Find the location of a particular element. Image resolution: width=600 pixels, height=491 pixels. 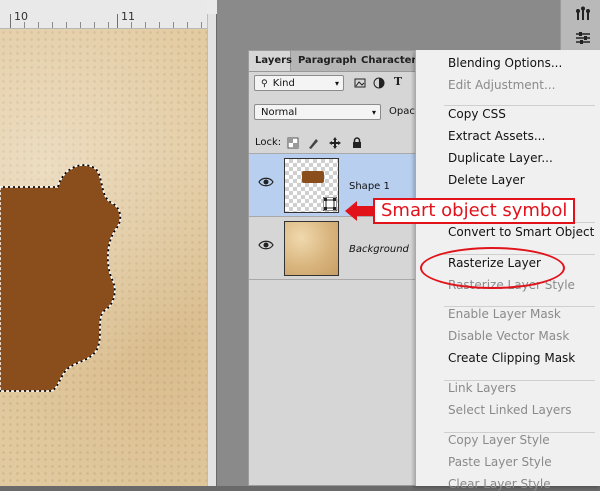

blend-mode-select: Normal ▾ is located at coordinates (317, 112).